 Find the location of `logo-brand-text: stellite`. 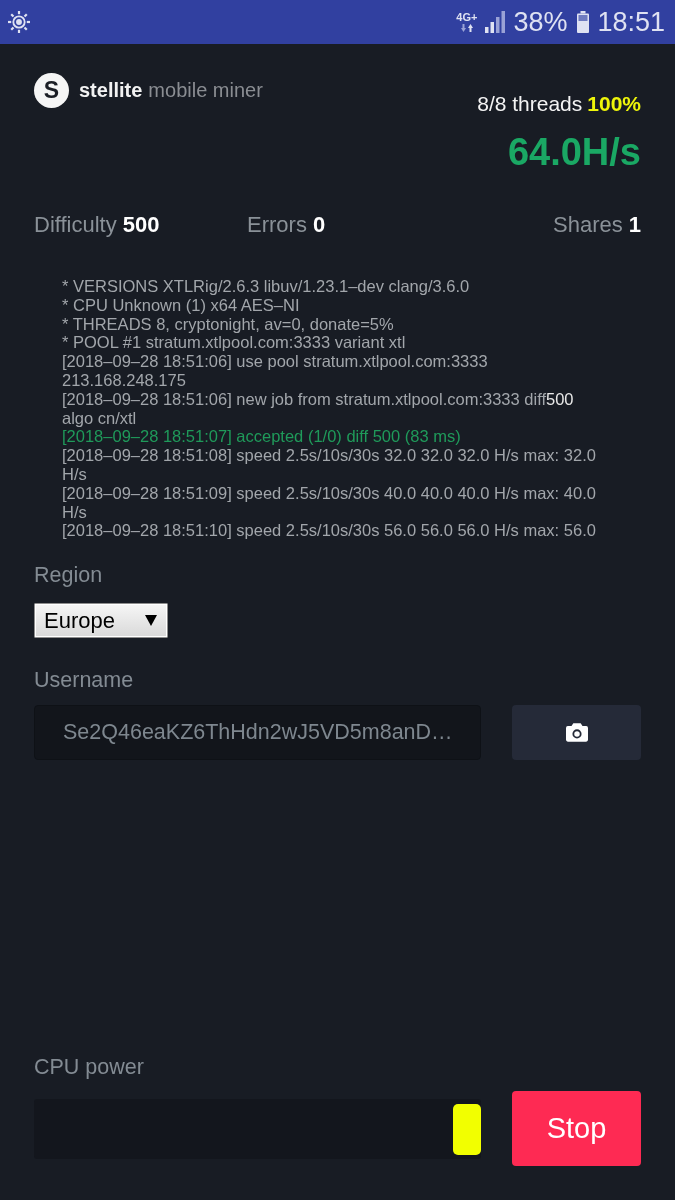

logo-brand-text: stellite is located at coordinates (111, 90).